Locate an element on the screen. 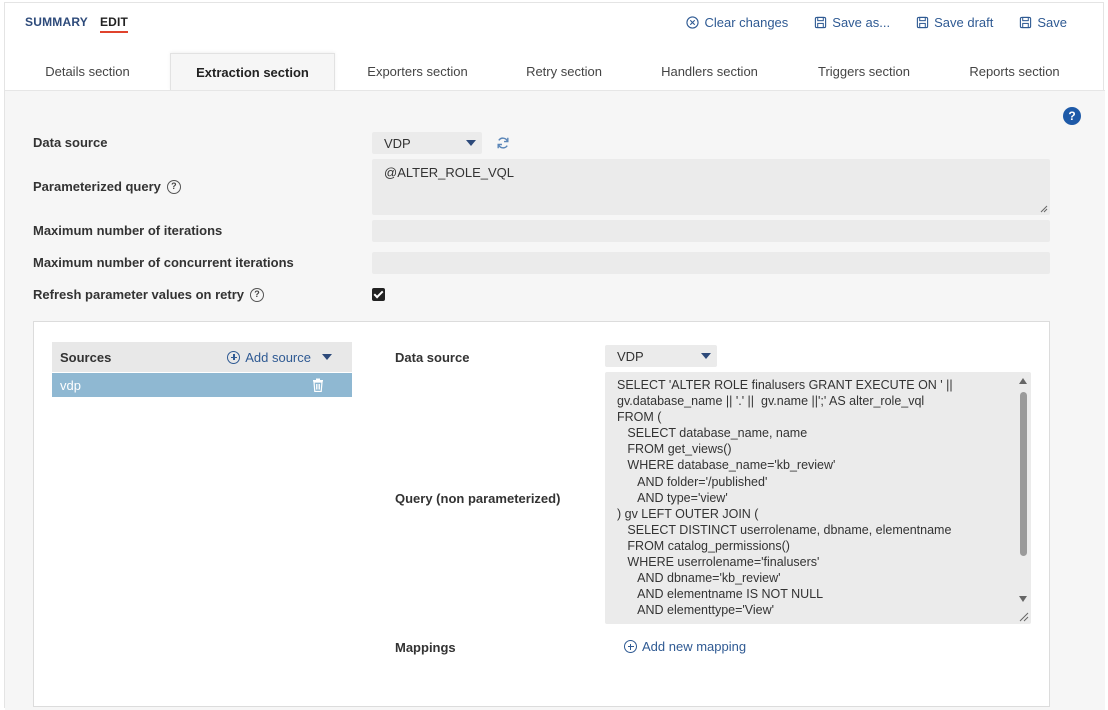 The width and height of the screenshot is (1108, 710). source-item-vdp: vdp is located at coordinates (202, 385).